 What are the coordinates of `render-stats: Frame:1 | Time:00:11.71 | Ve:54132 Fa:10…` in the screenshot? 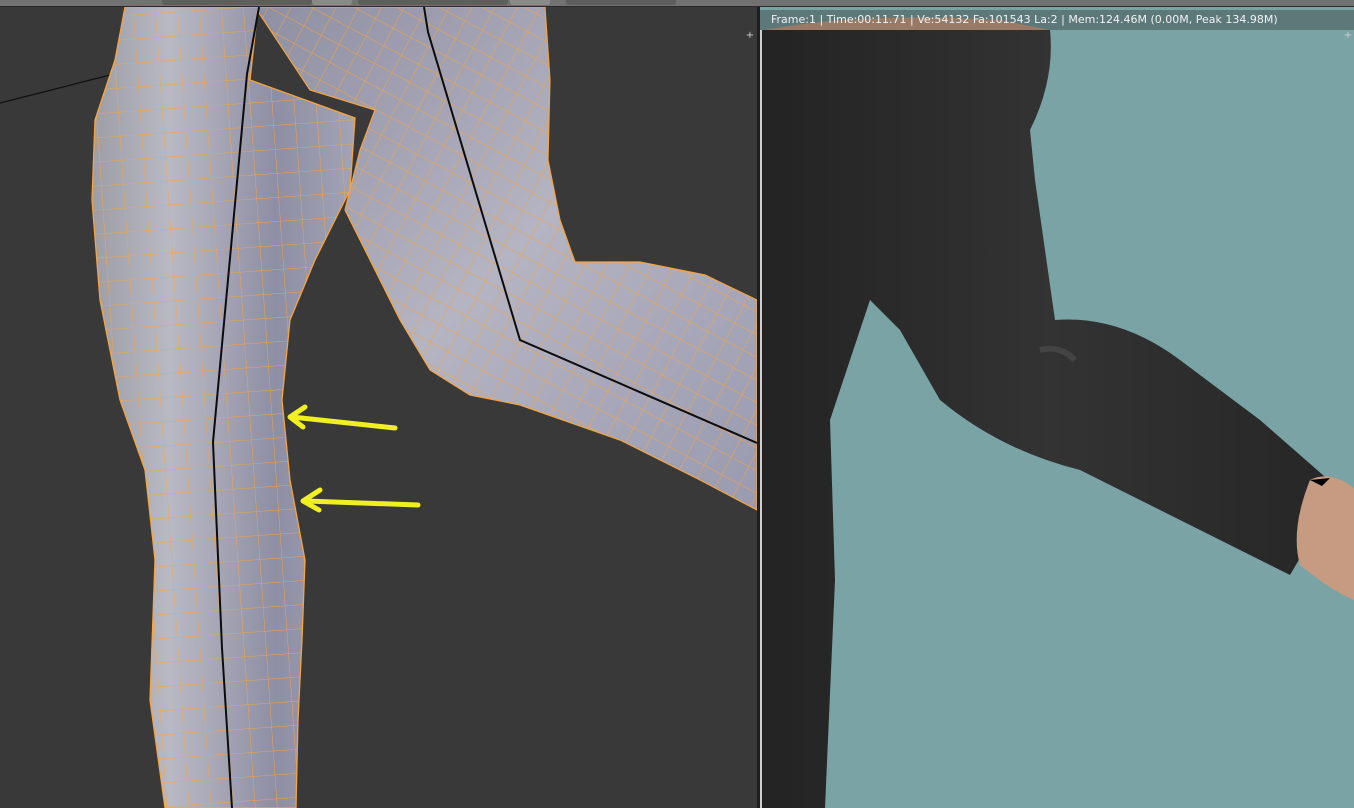 It's located at (1057, 20).